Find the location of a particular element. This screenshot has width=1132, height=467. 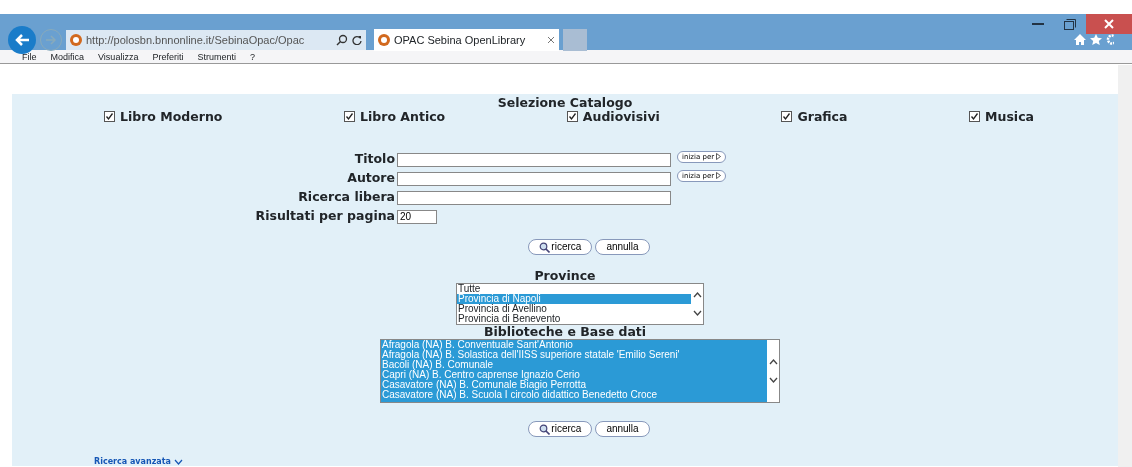

url-text: http://polosbn.bnnonline.it/SebinaOpac/Opac is located at coordinates (195, 40).